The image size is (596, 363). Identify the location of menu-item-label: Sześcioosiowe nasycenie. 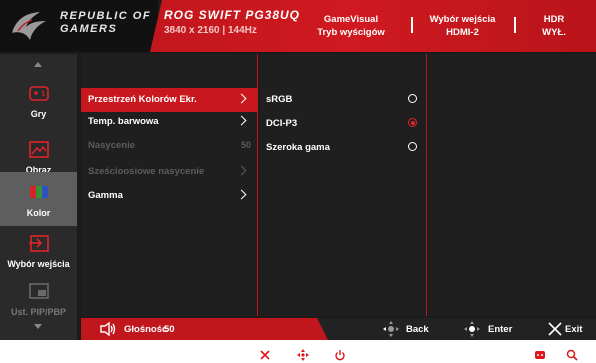
(146, 171).